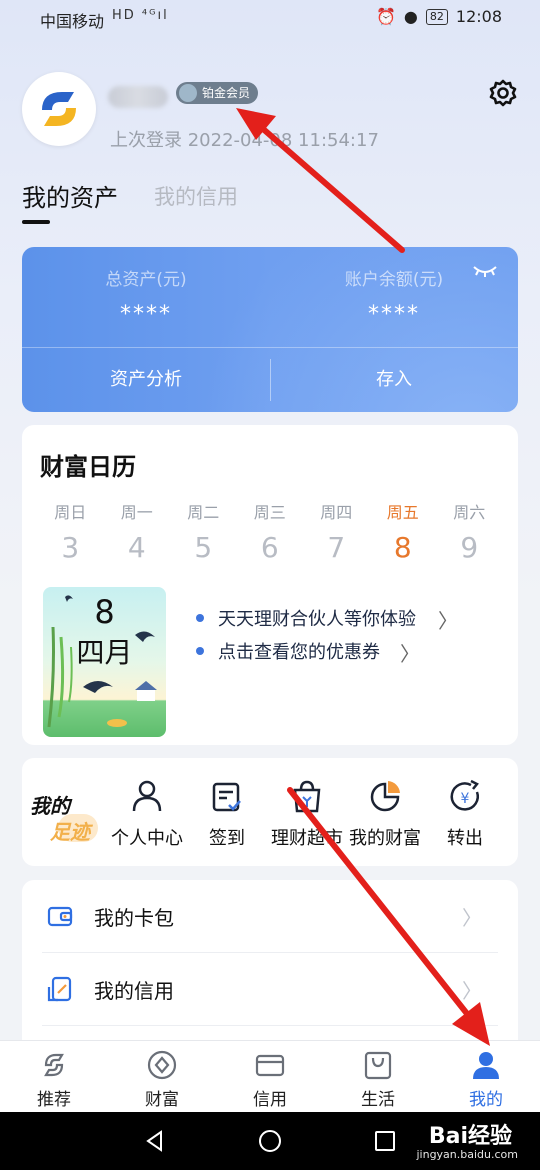  I want to click on carrier-name: 中国移动, so click(72, 21).